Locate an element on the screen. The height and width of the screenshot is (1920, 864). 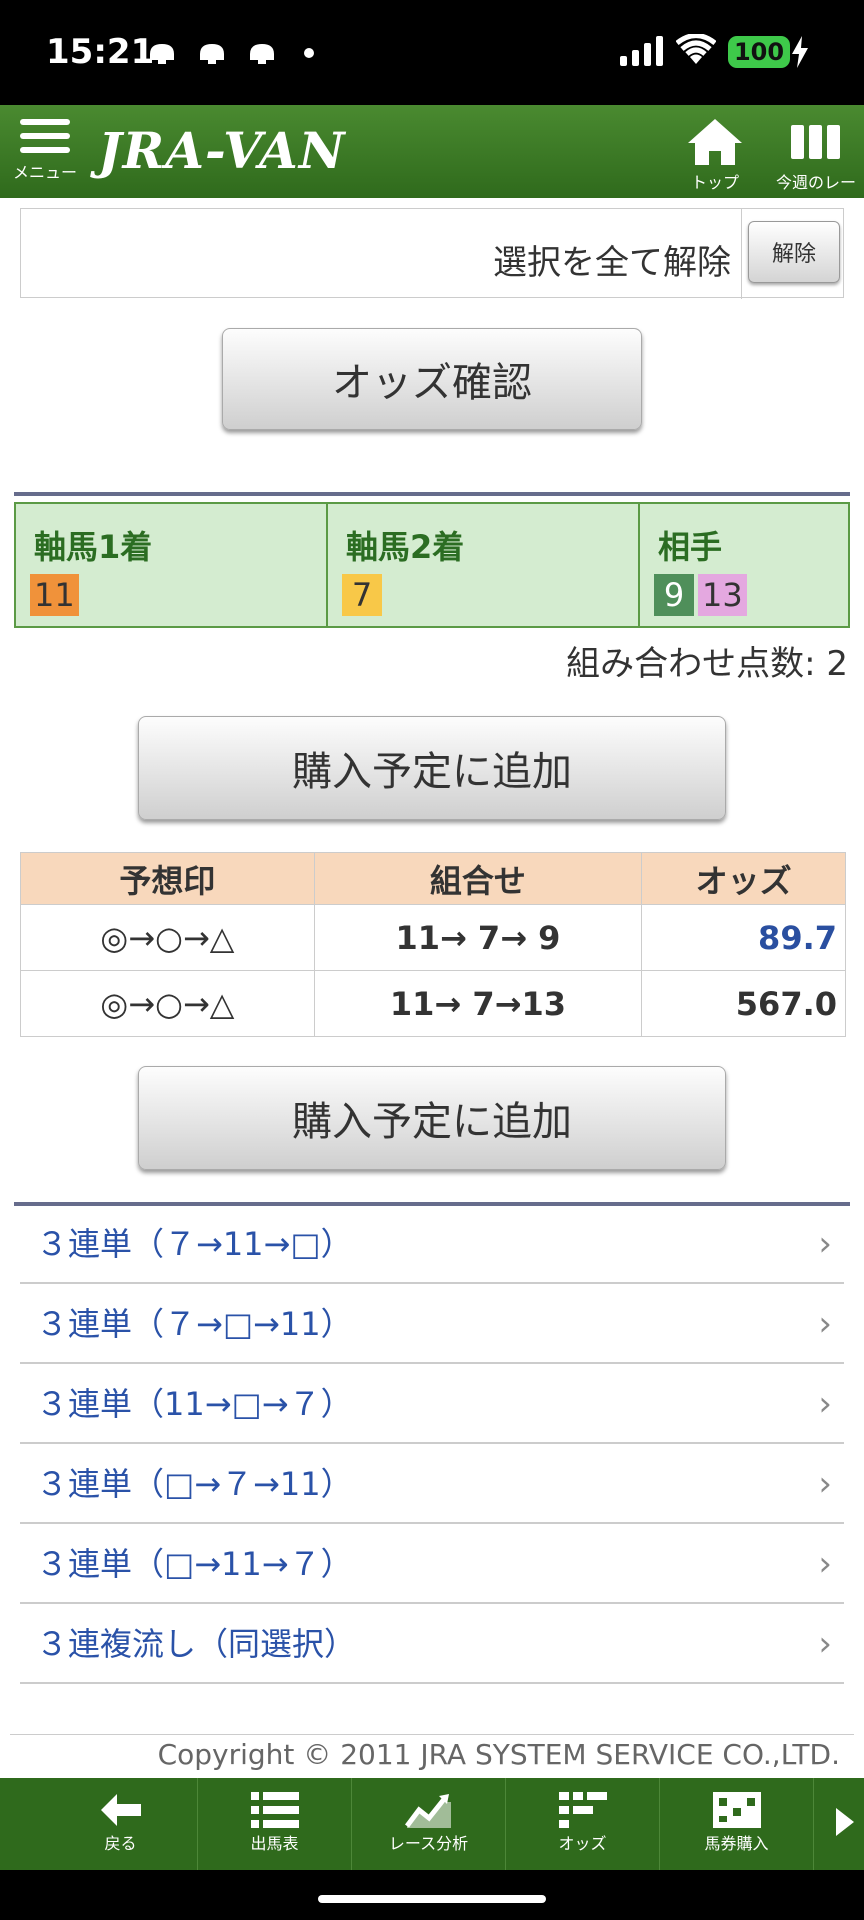
table-row: ◎→○→△ 11→ 7→13 567.0 is located at coordinates (433, 1003).